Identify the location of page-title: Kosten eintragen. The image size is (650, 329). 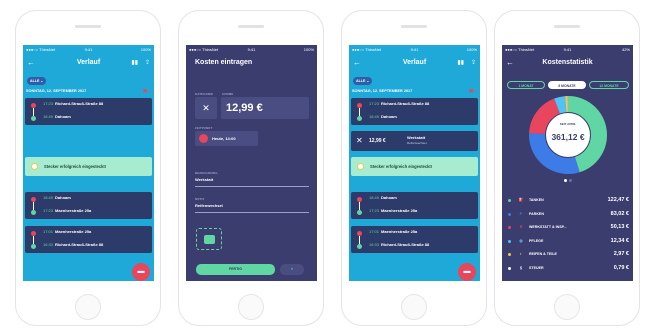
(224, 62).